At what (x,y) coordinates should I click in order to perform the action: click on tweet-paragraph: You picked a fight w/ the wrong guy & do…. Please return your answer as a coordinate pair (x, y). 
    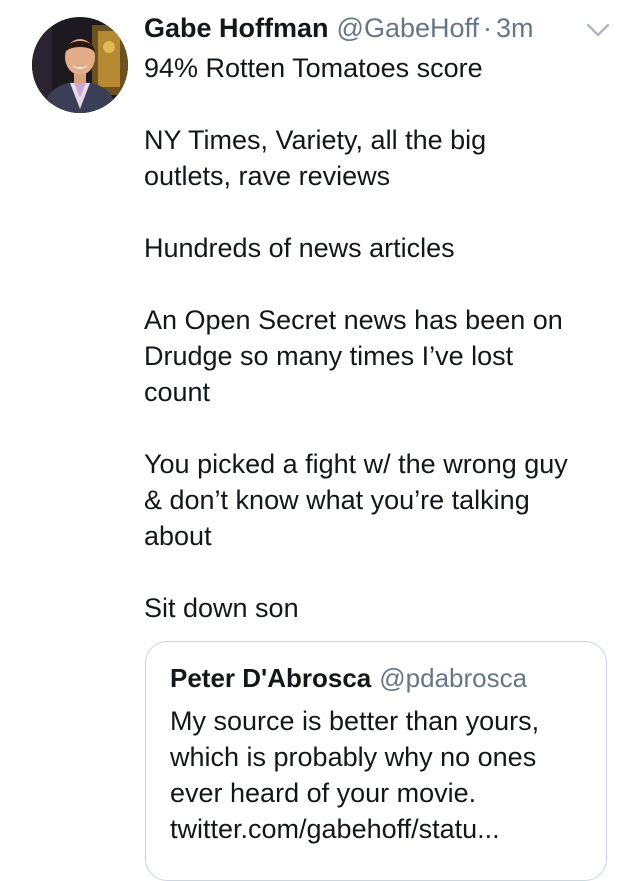
    Looking at the image, I should click on (379, 500).